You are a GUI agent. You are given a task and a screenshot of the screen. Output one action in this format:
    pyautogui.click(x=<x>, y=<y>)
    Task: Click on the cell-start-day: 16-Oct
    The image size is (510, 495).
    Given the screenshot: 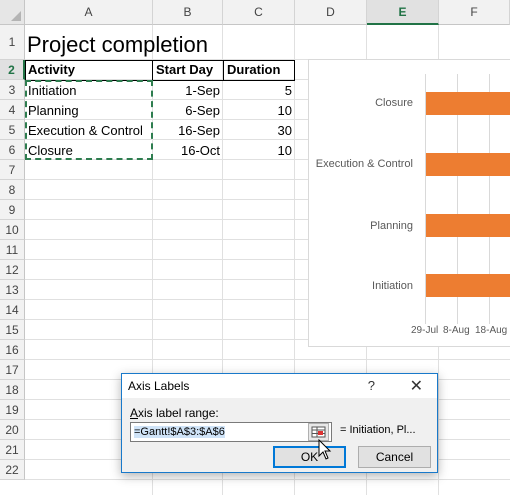 What is the action you would take?
    pyautogui.click(x=188, y=151)
    